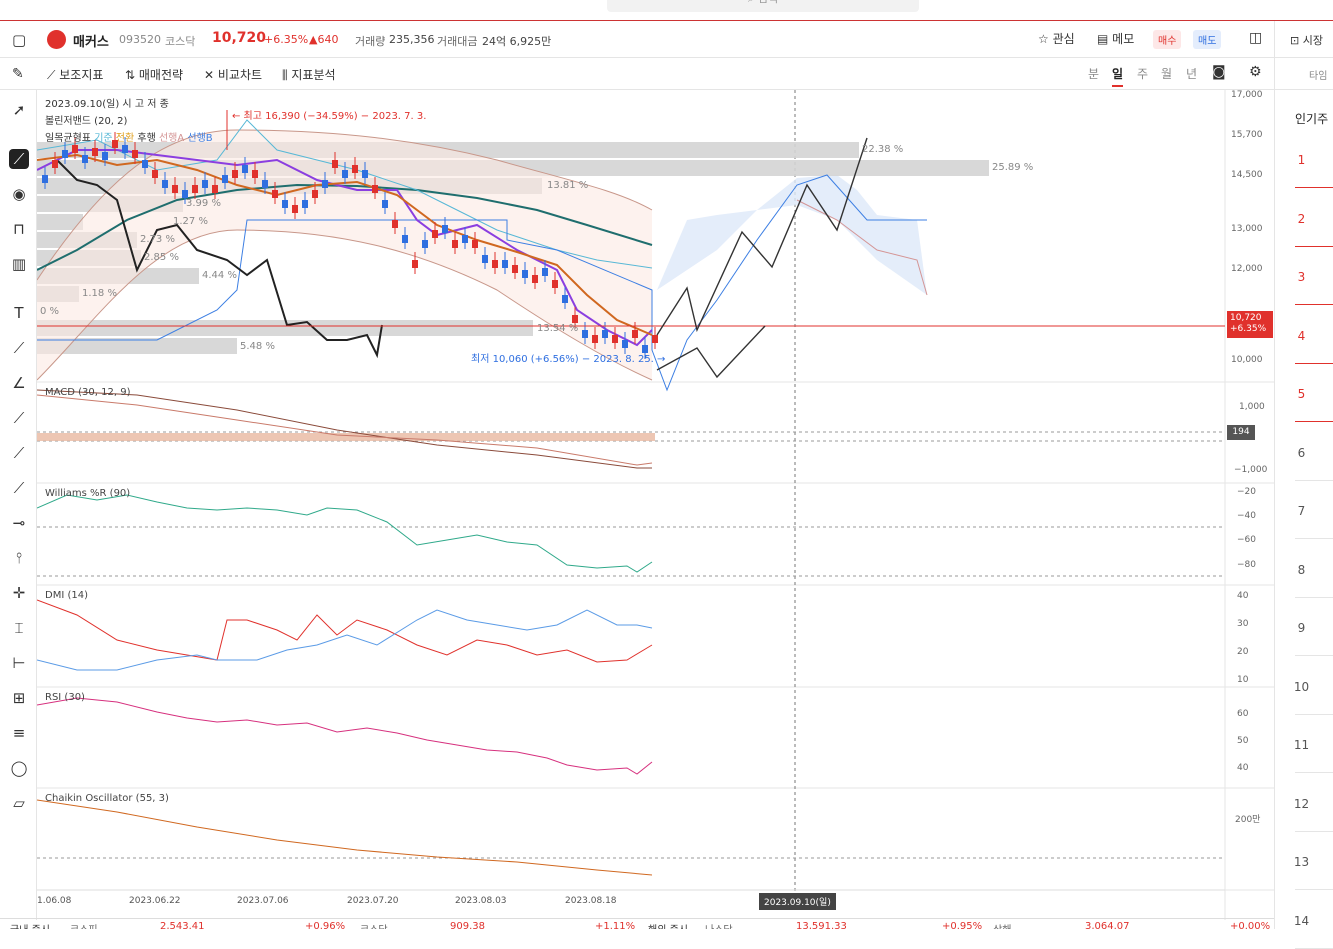  I want to click on trend-line-icon: ⟋, so click(19, 488).